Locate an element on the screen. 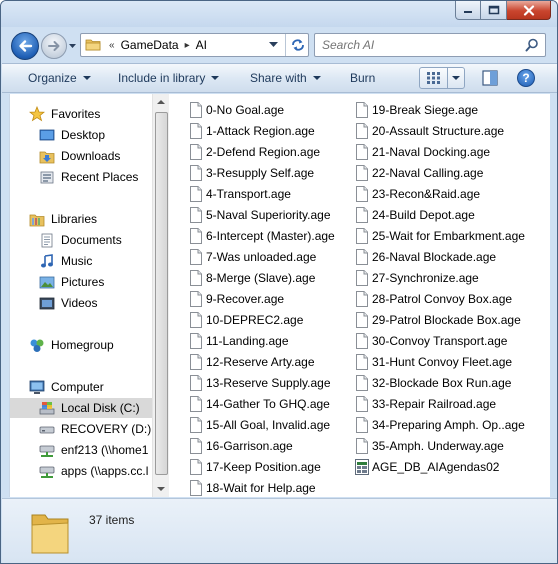  file-item: 20-Assault Structure.age is located at coordinates (429, 130).